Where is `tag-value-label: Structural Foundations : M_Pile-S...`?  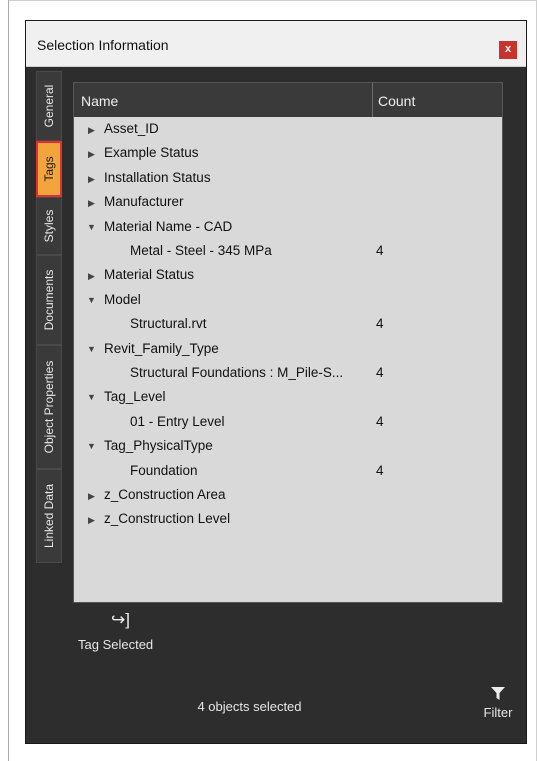 tag-value-label: Structural Foundations : M_Pile-S... is located at coordinates (237, 372).